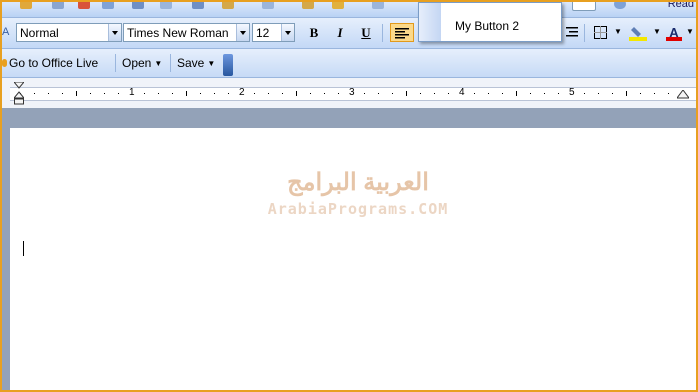 Image resolution: width=698 pixels, height=392 pixels. Describe the element at coordinates (584, 6) in the screenshot. I see `zoom-box` at that location.